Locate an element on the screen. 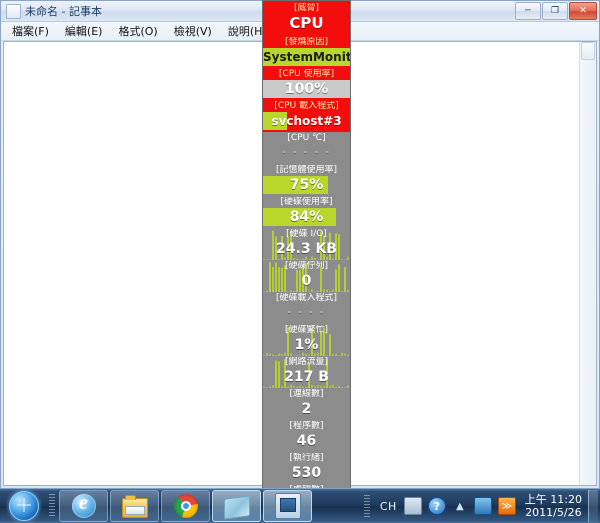 Image resolution: width=600 pixels, height=523 pixels. scrollbar-thumb is located at coordinates (588, 51).